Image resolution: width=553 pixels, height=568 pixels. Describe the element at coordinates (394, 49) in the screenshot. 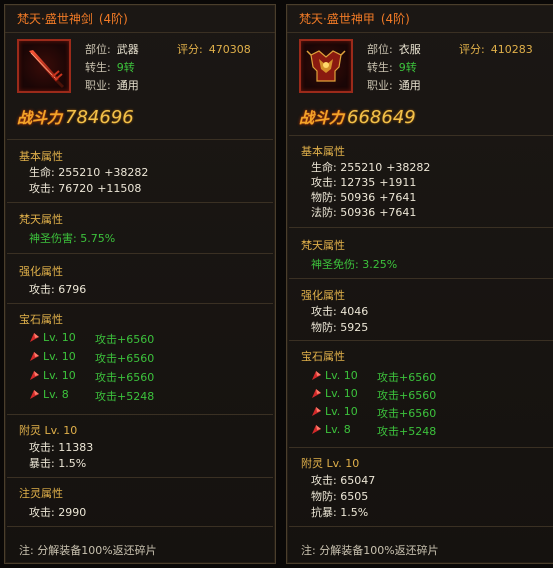

I see `slot-row: 部位: 衣服` at that location.